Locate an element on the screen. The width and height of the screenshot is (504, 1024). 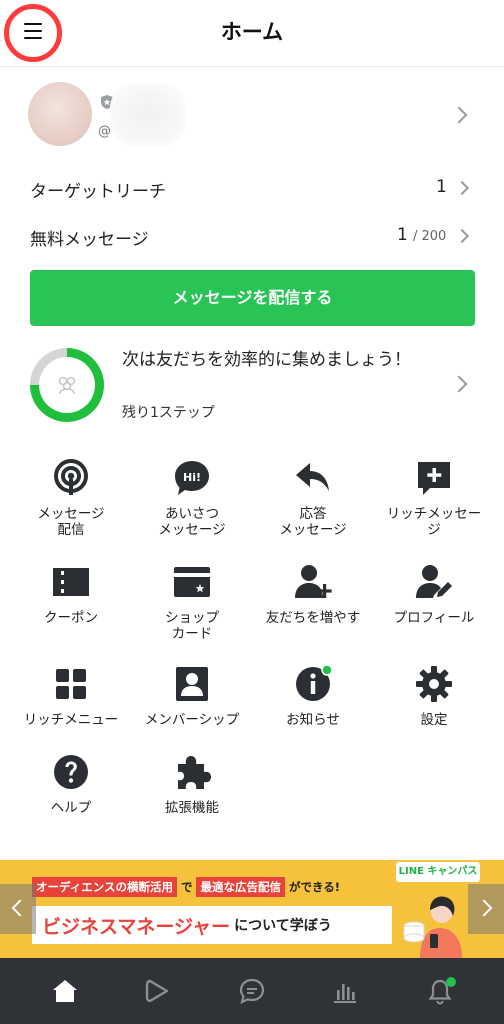
feature-label: 拡張機能 is located at coordinates (192, 808).